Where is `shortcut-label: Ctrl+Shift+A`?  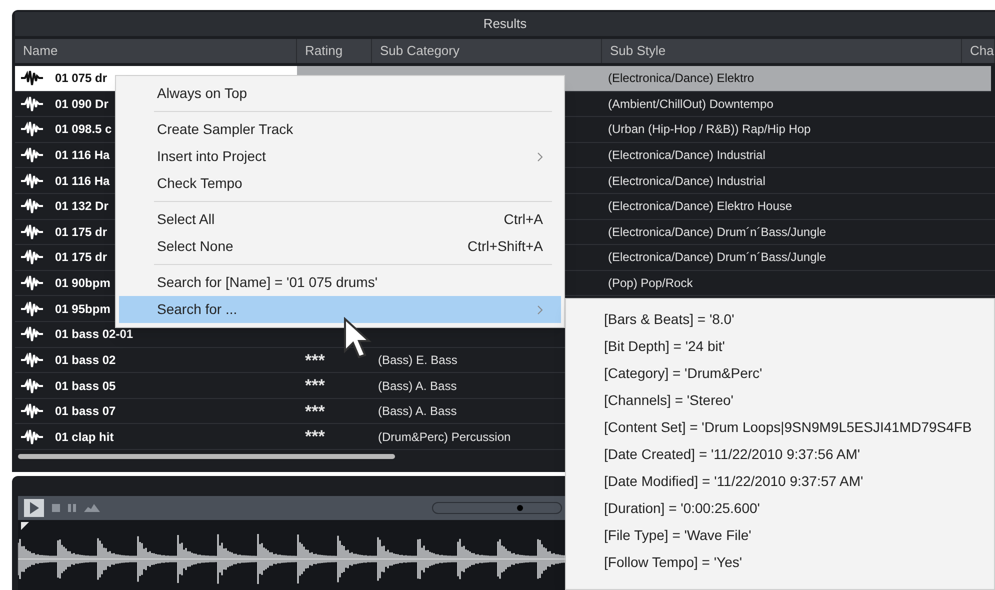 shortcut-label: Ctrl+Shift+A is located at coordinates (505, 246).